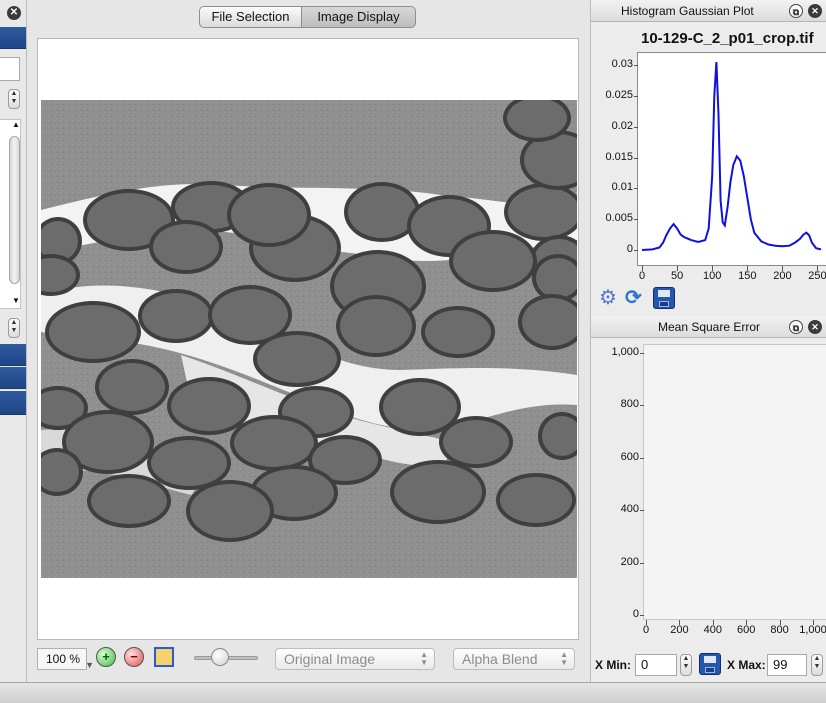 The height and width of the screenshot is (703, 826). I want to click on series-line, so click(731, 156).